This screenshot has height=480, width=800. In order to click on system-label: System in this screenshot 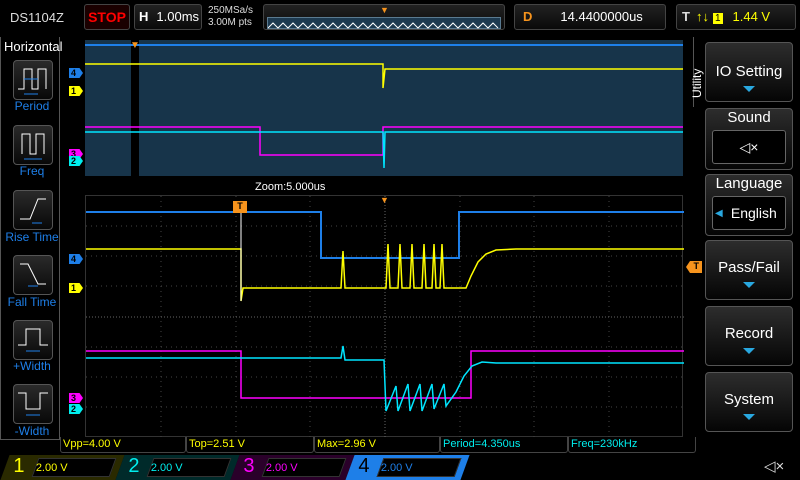, I will do `click(748, 399)`.